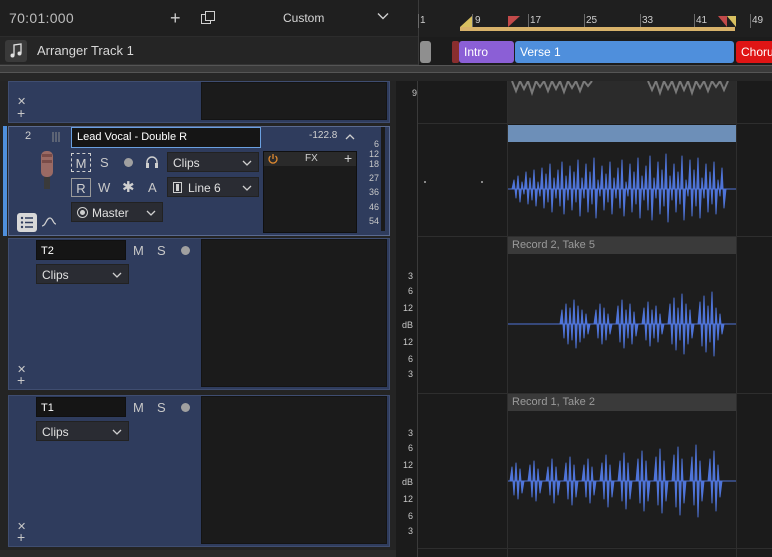  I want to click on ruler-tick: 41, so click(702, 20).